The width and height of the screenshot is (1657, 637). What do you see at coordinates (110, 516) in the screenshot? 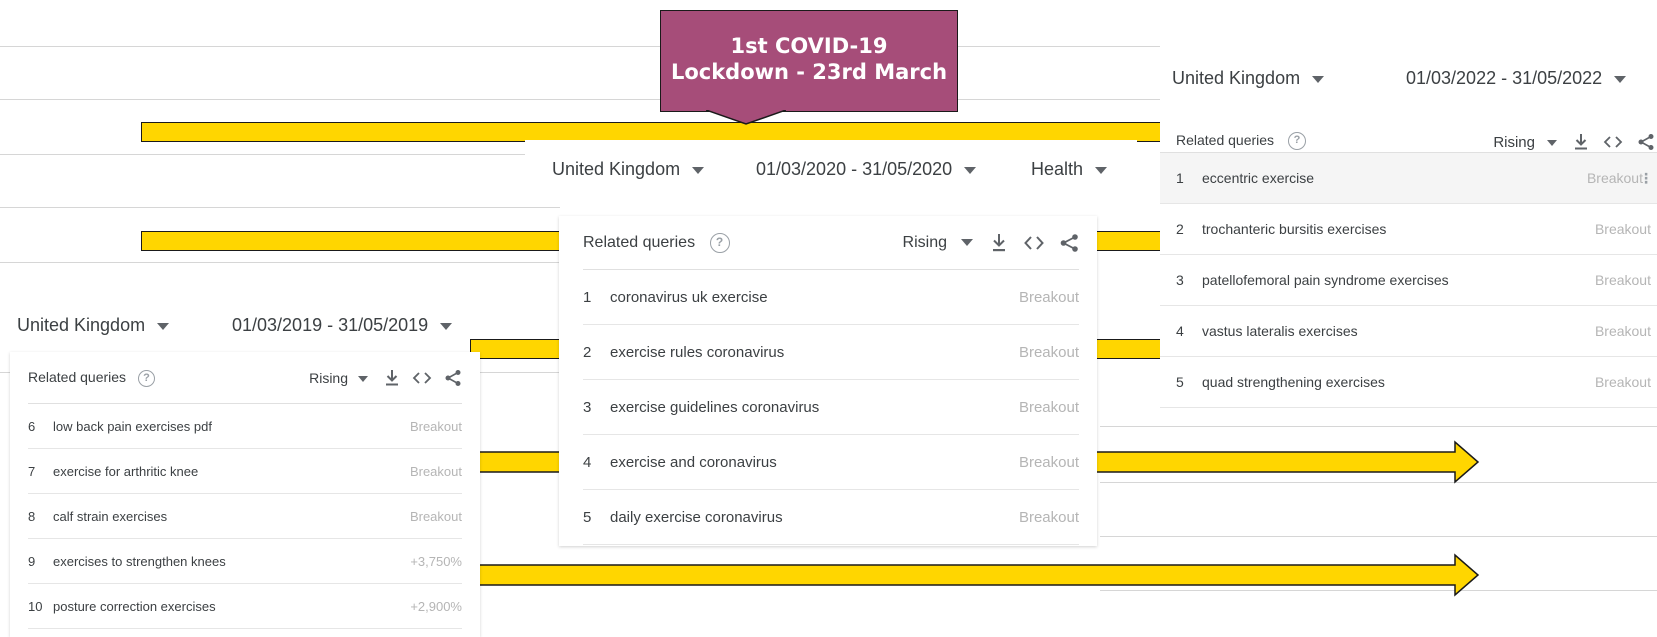
I see `query-text: calf strain exercises` at bounding box center [110, 516].